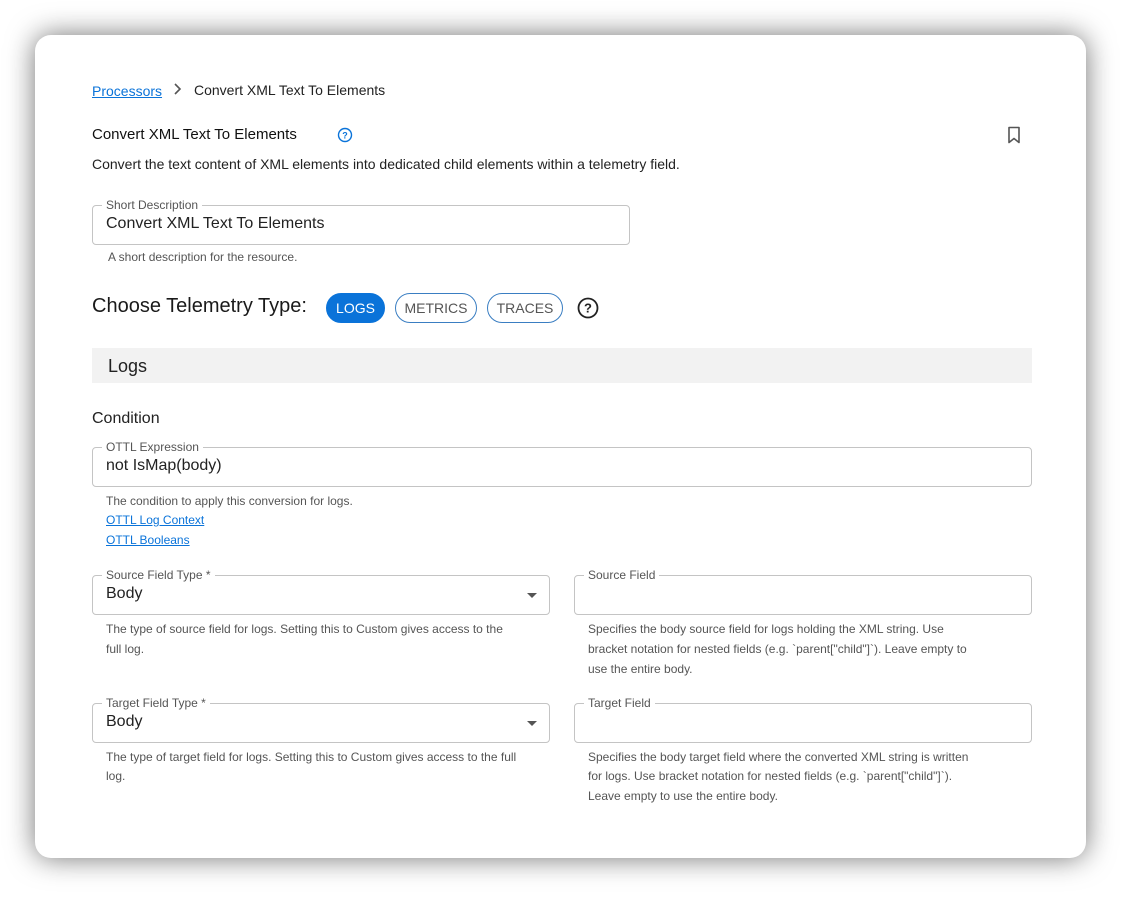 Image resolution: width=1131 pixels, height=903 pixels. I want to click on short-description-label: Short Description, so click(152, 205).